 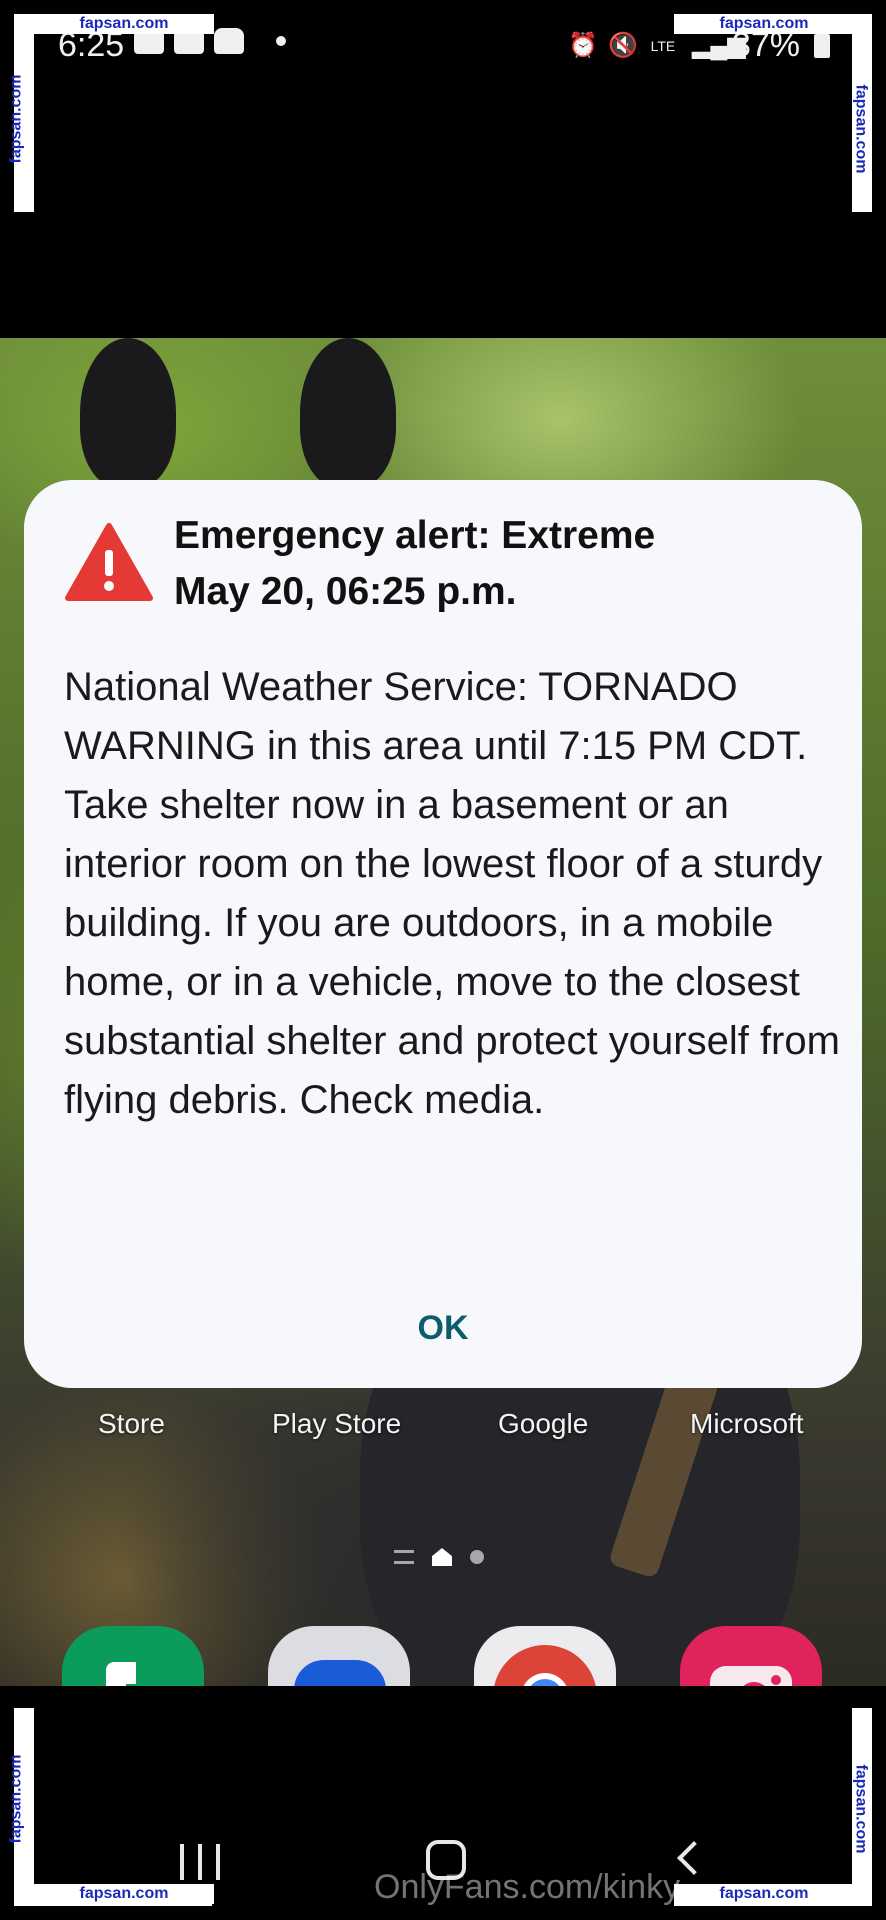 What do you see at coordinates (622, 45) in the screenshot?
I see `mute-icon: 🔇` at bounding box center [622, 45].